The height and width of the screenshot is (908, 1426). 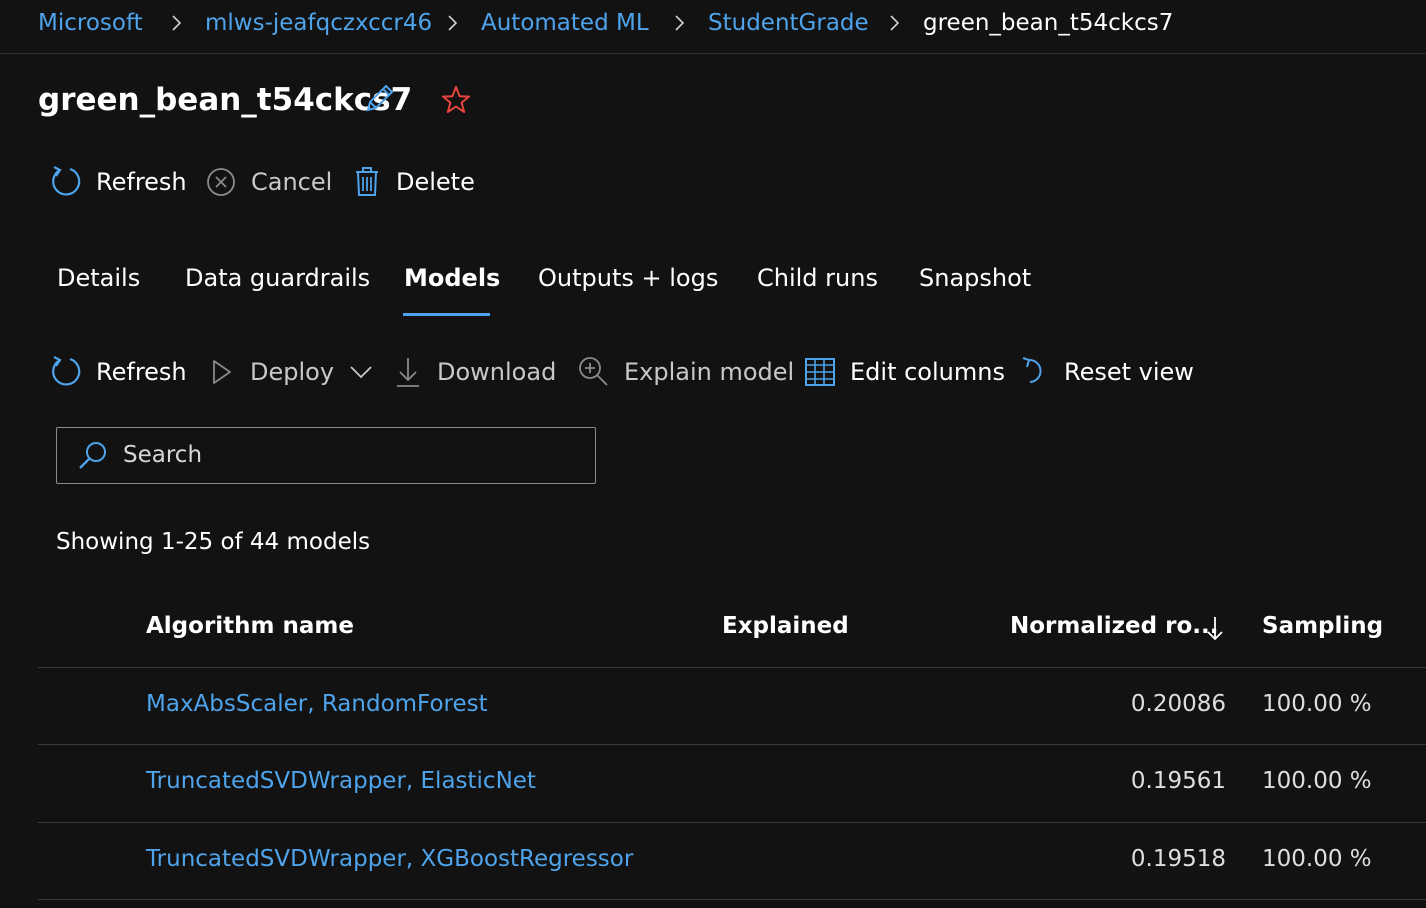 I want to click on reset-view-label: Reset view, so click(x=1129, y=372).